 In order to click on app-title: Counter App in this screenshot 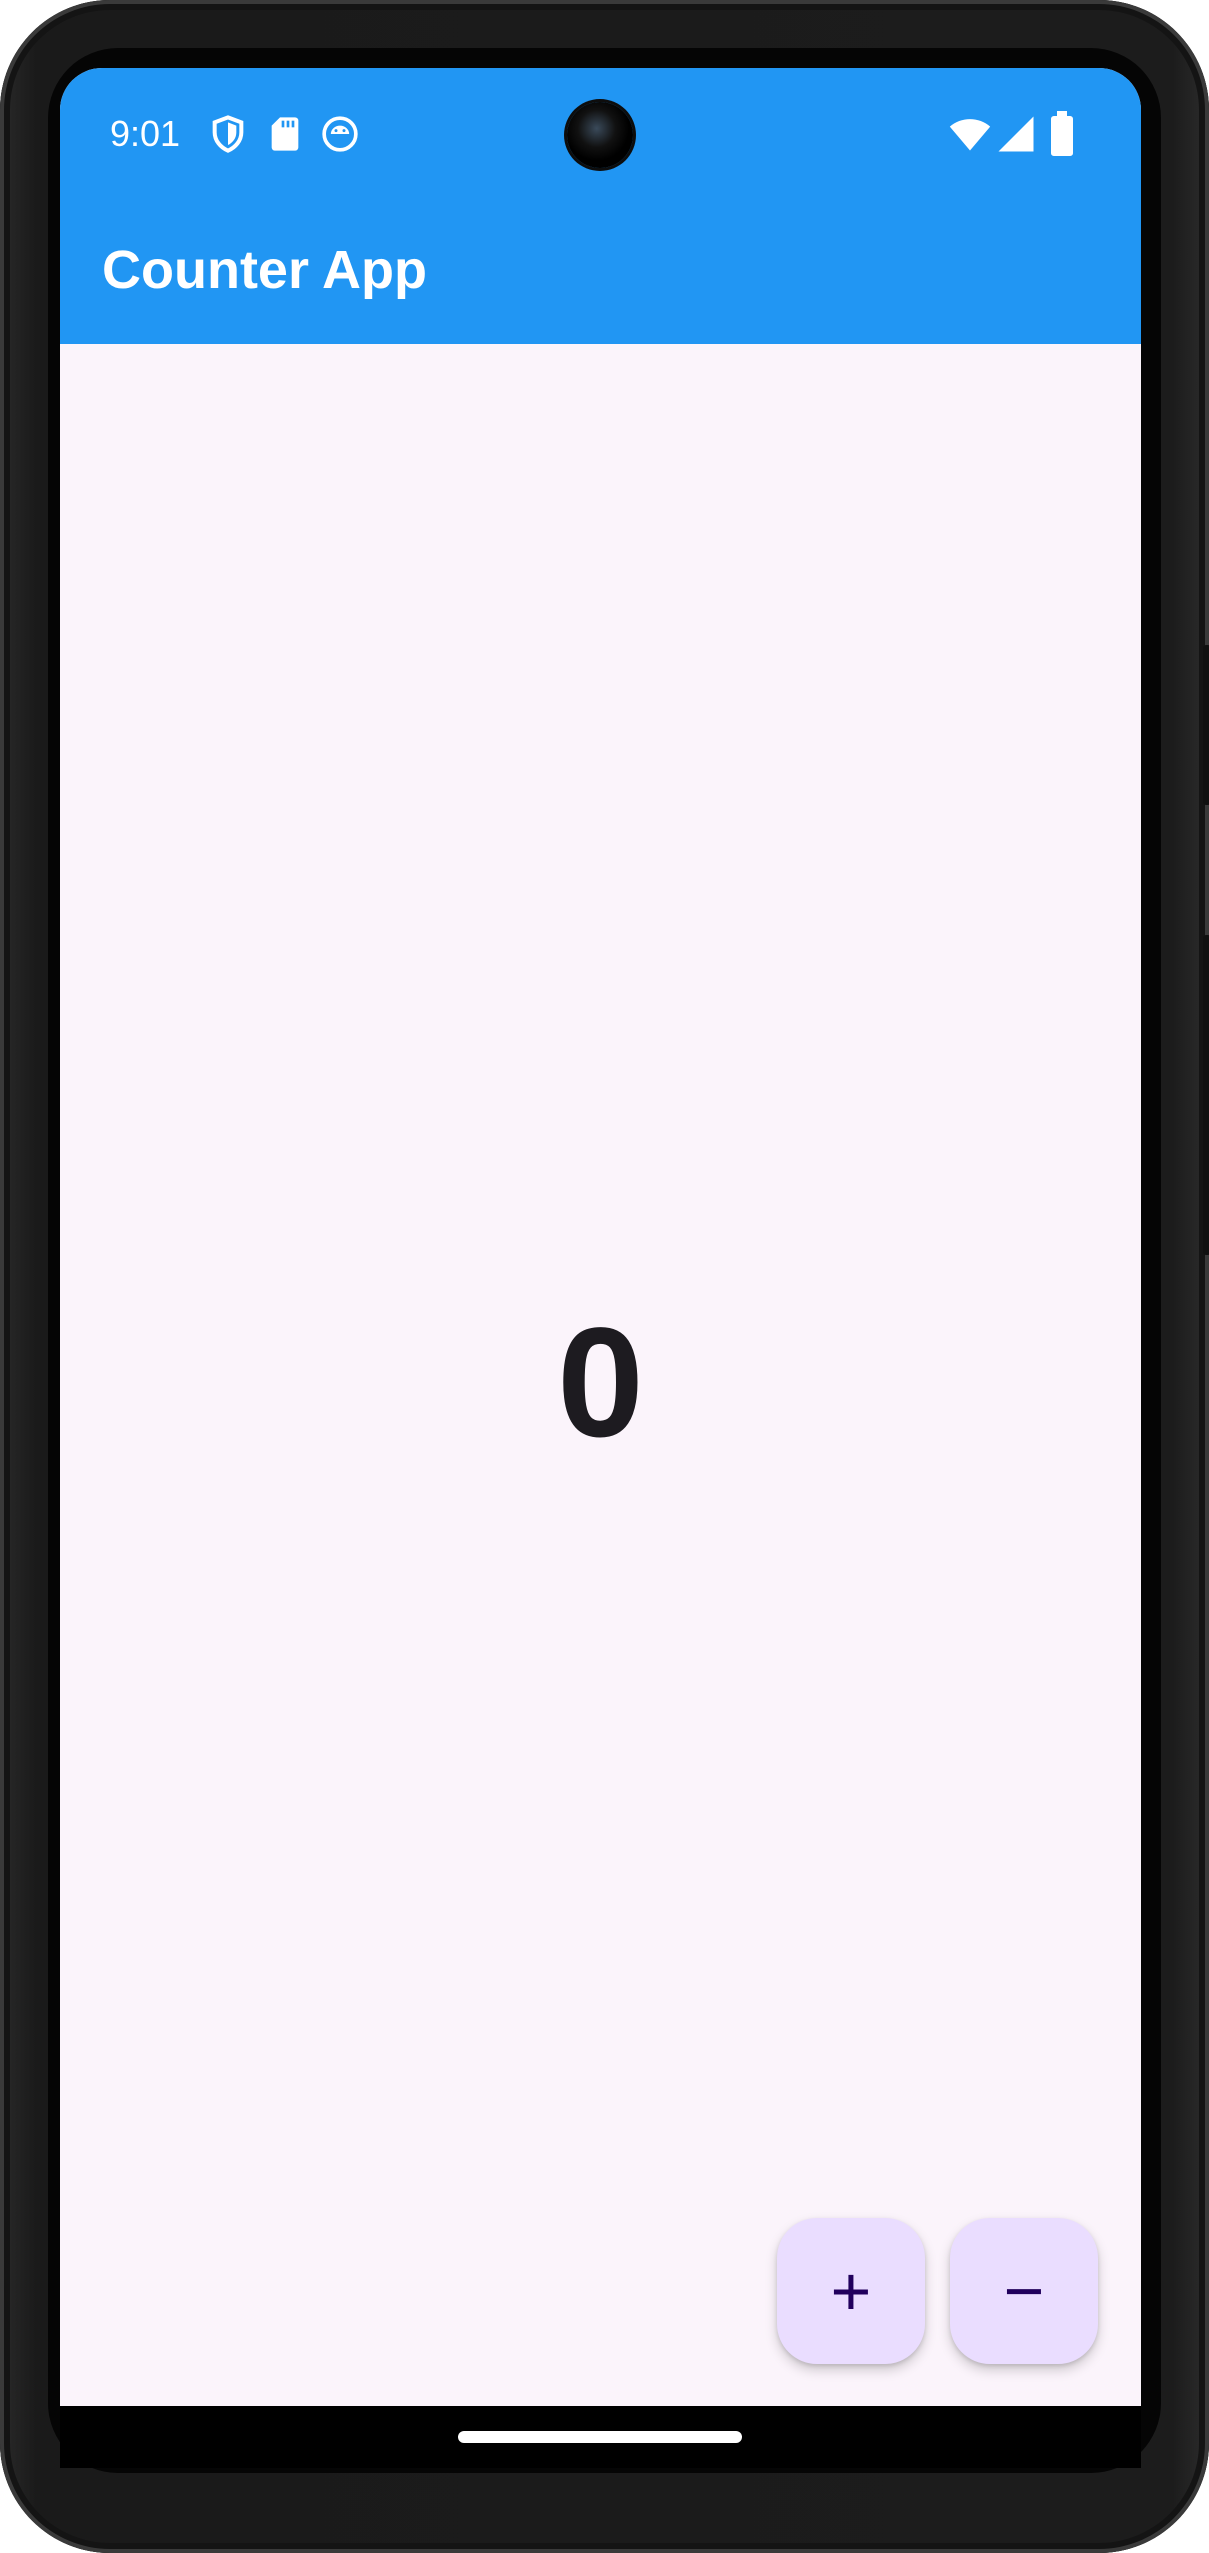, I will do `click(264, 270)`.